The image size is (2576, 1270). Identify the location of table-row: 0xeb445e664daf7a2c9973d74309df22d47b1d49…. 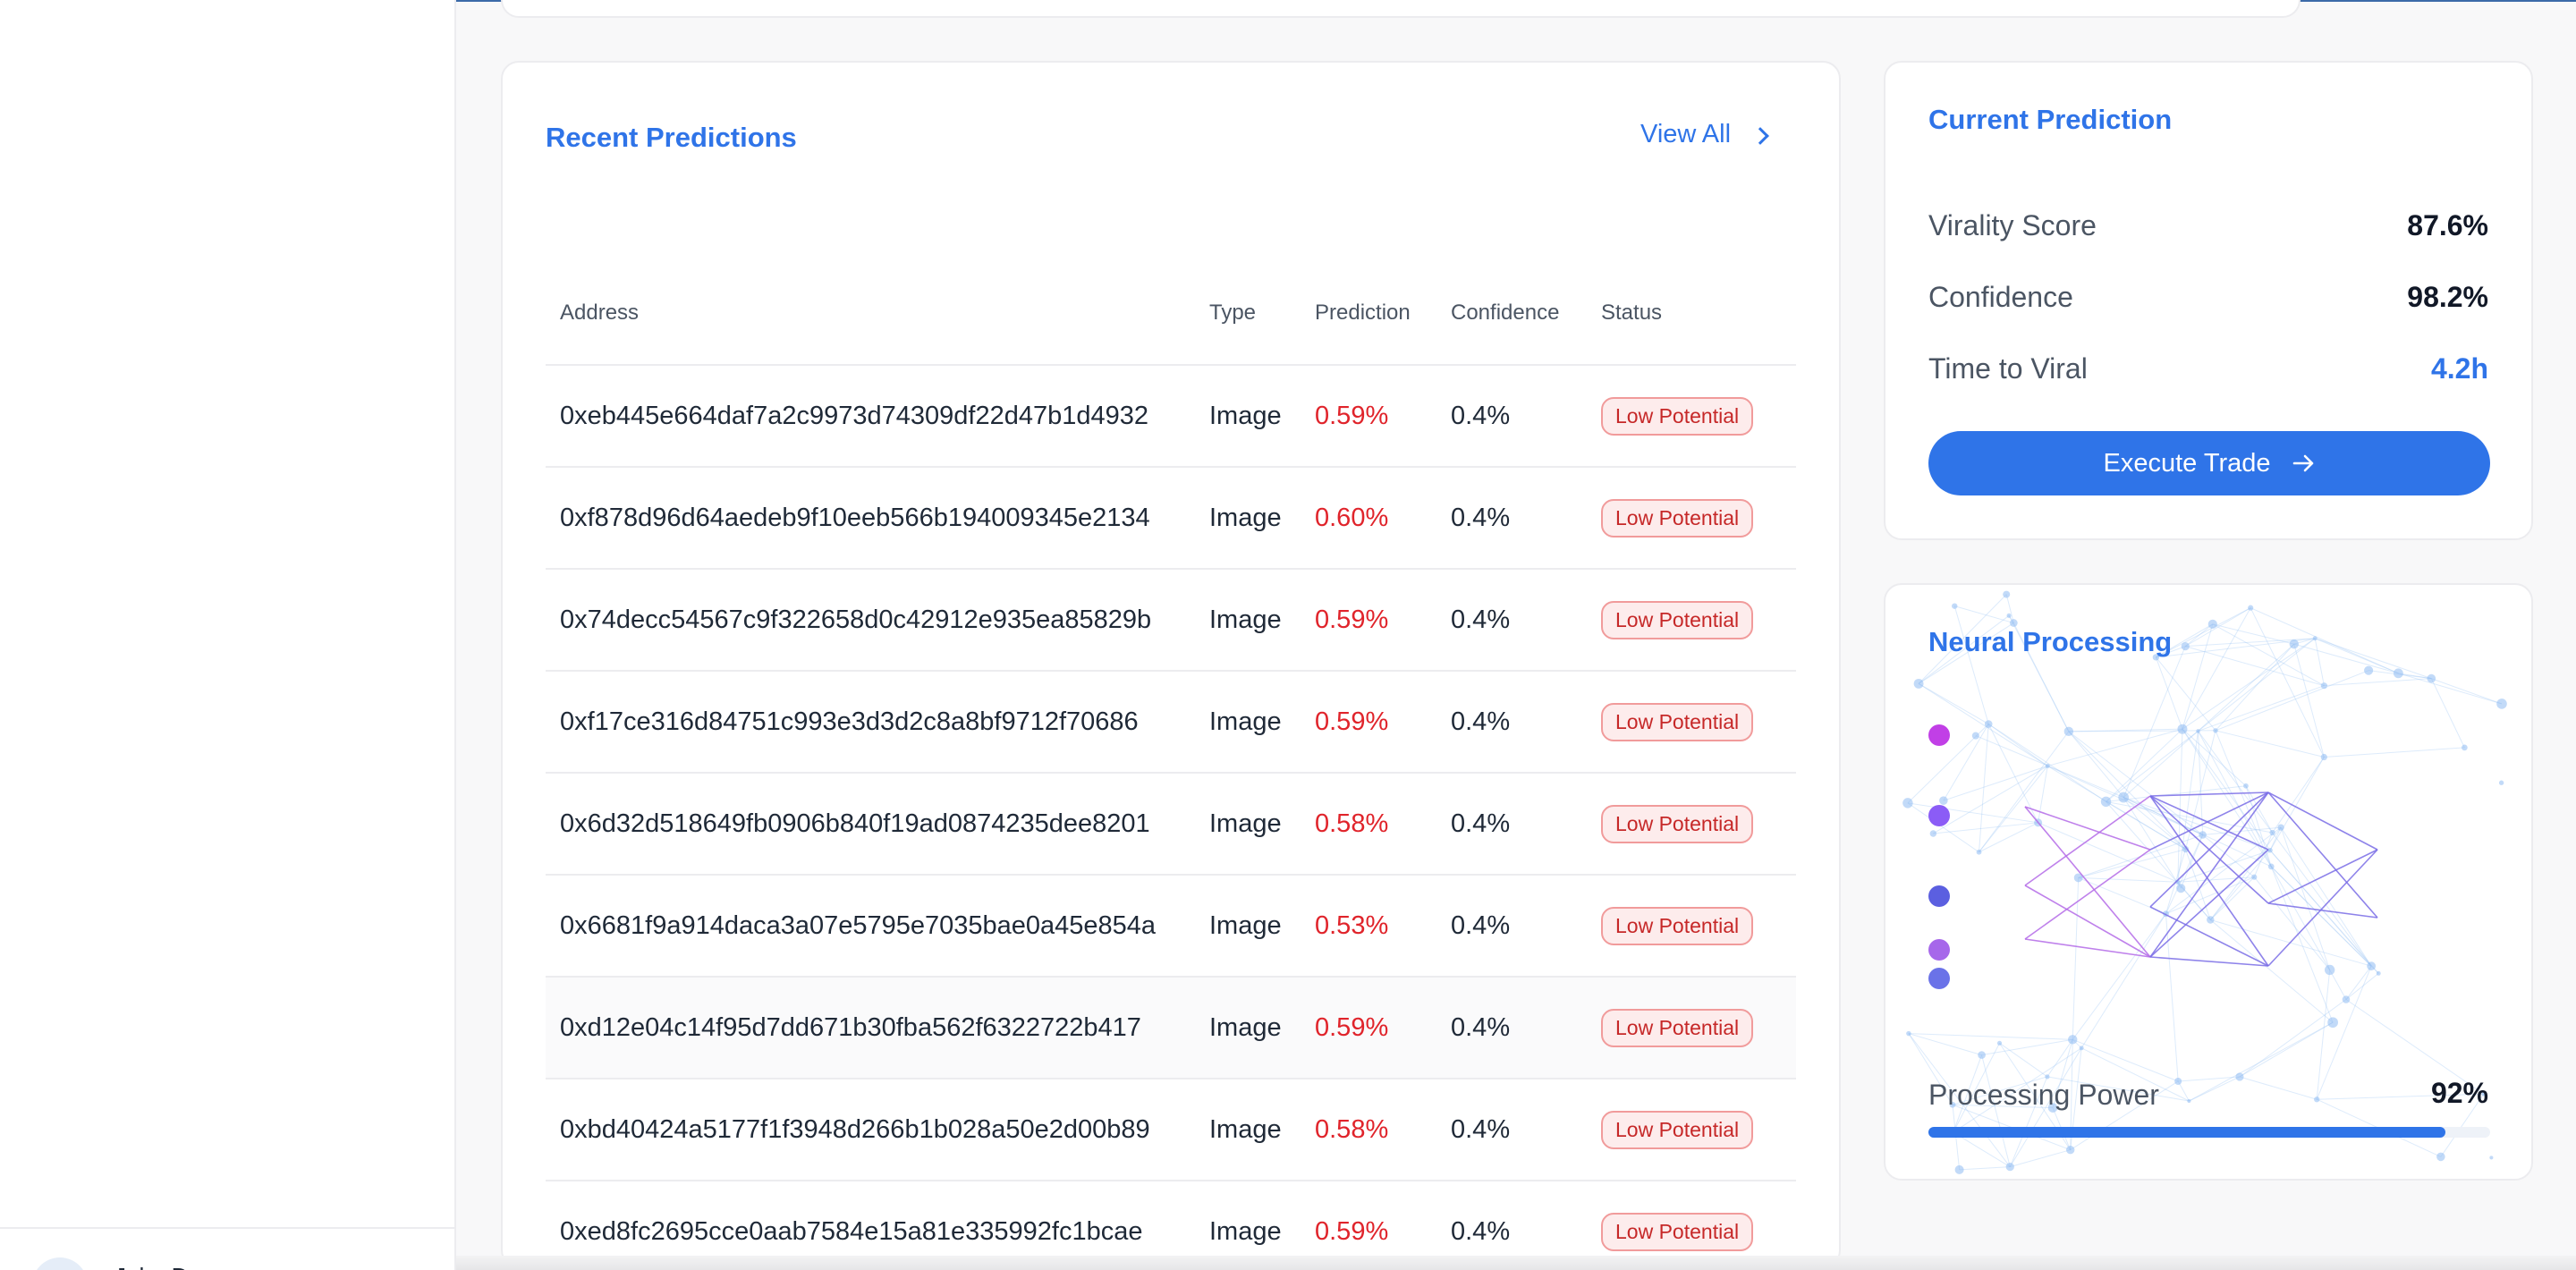
(1171, 416).